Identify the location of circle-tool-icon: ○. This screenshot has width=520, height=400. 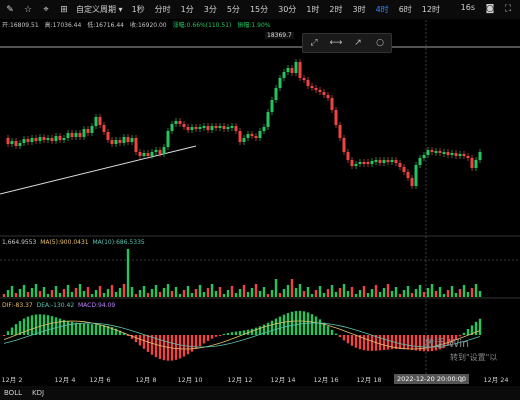
(380, 43).